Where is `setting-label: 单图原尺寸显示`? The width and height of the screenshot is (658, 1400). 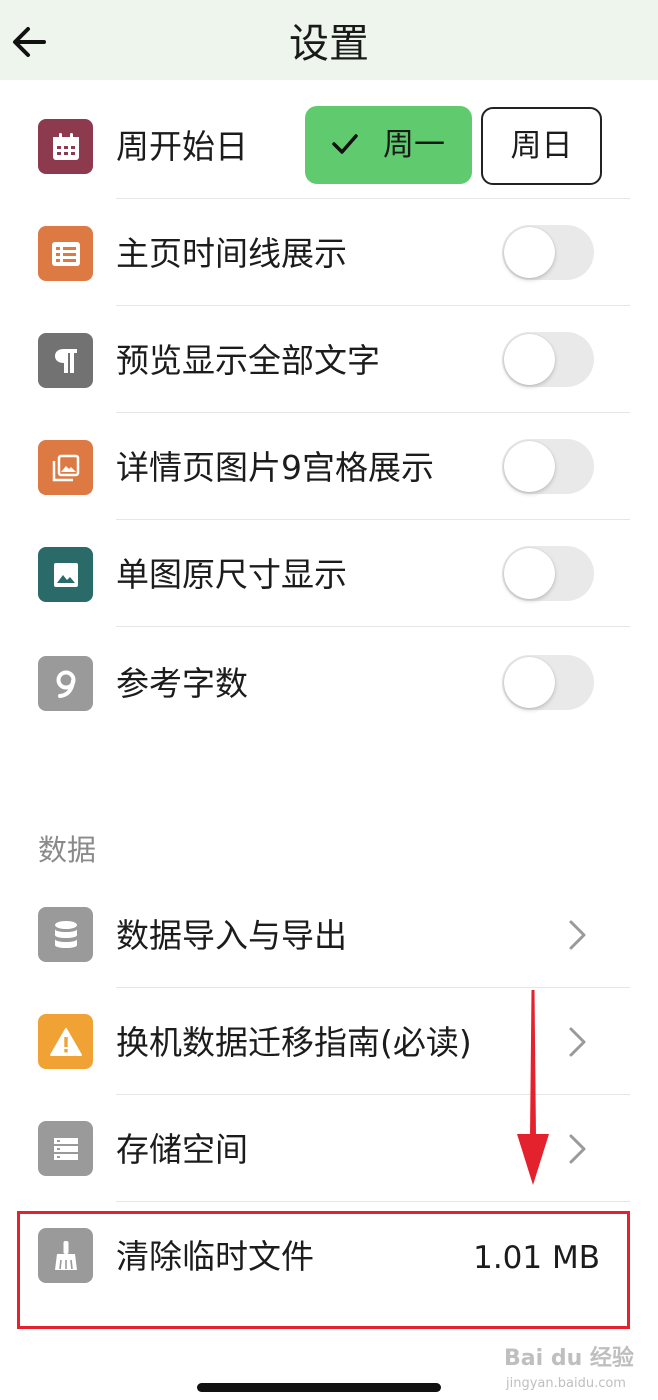 setting-label: 单图原尺寸显示 is located at coordinates (231, 574).